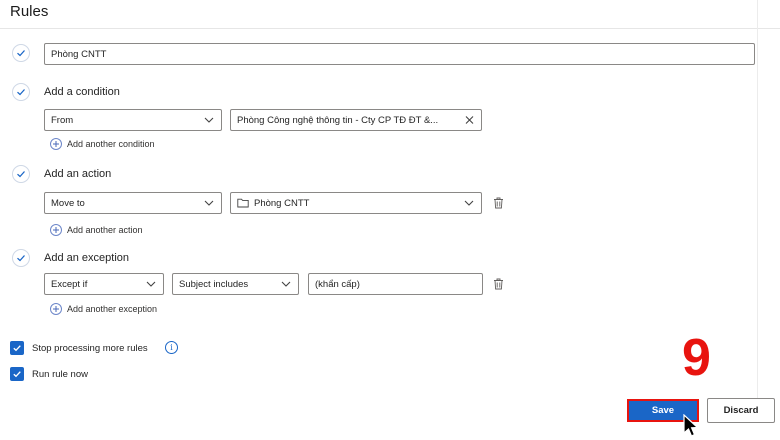  I want to click on condition-field-dropdown: From, so click(133, 120).